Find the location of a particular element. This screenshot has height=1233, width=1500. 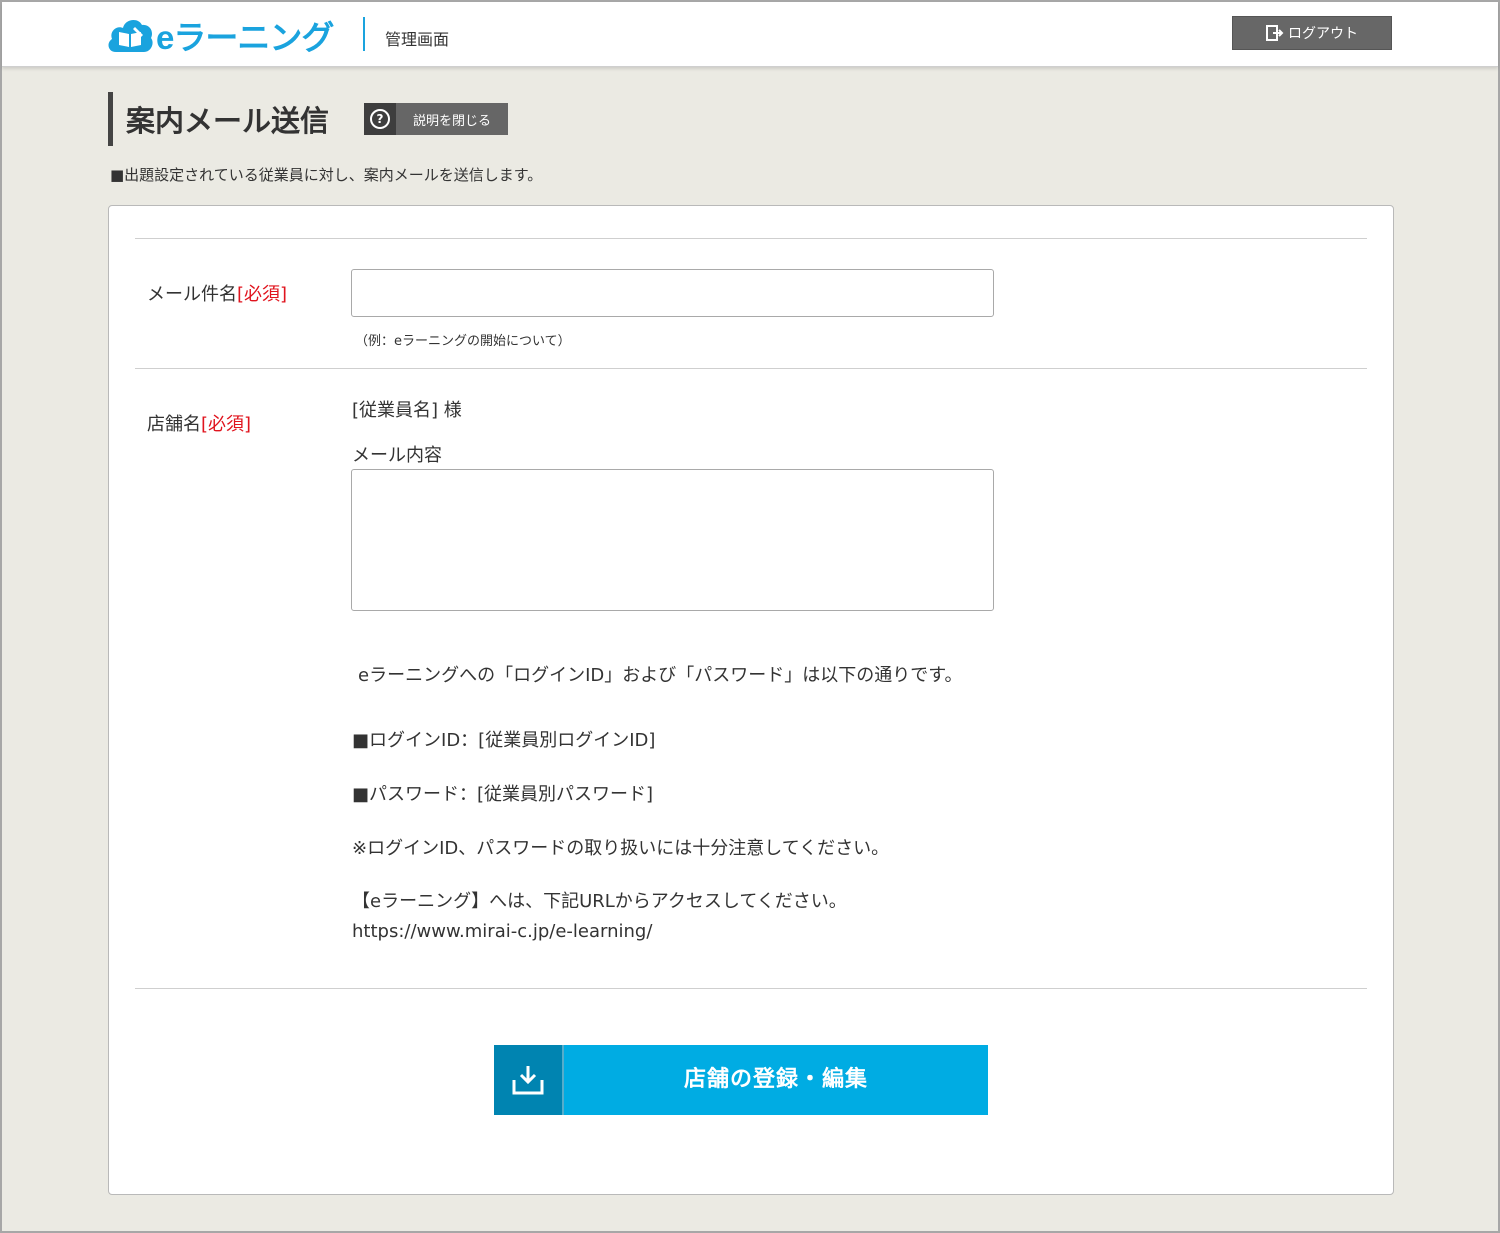

fixed-text-access: 【eラーニング】へは、下記URLからアクセスしてください。 is located at coordinates (599, 901).